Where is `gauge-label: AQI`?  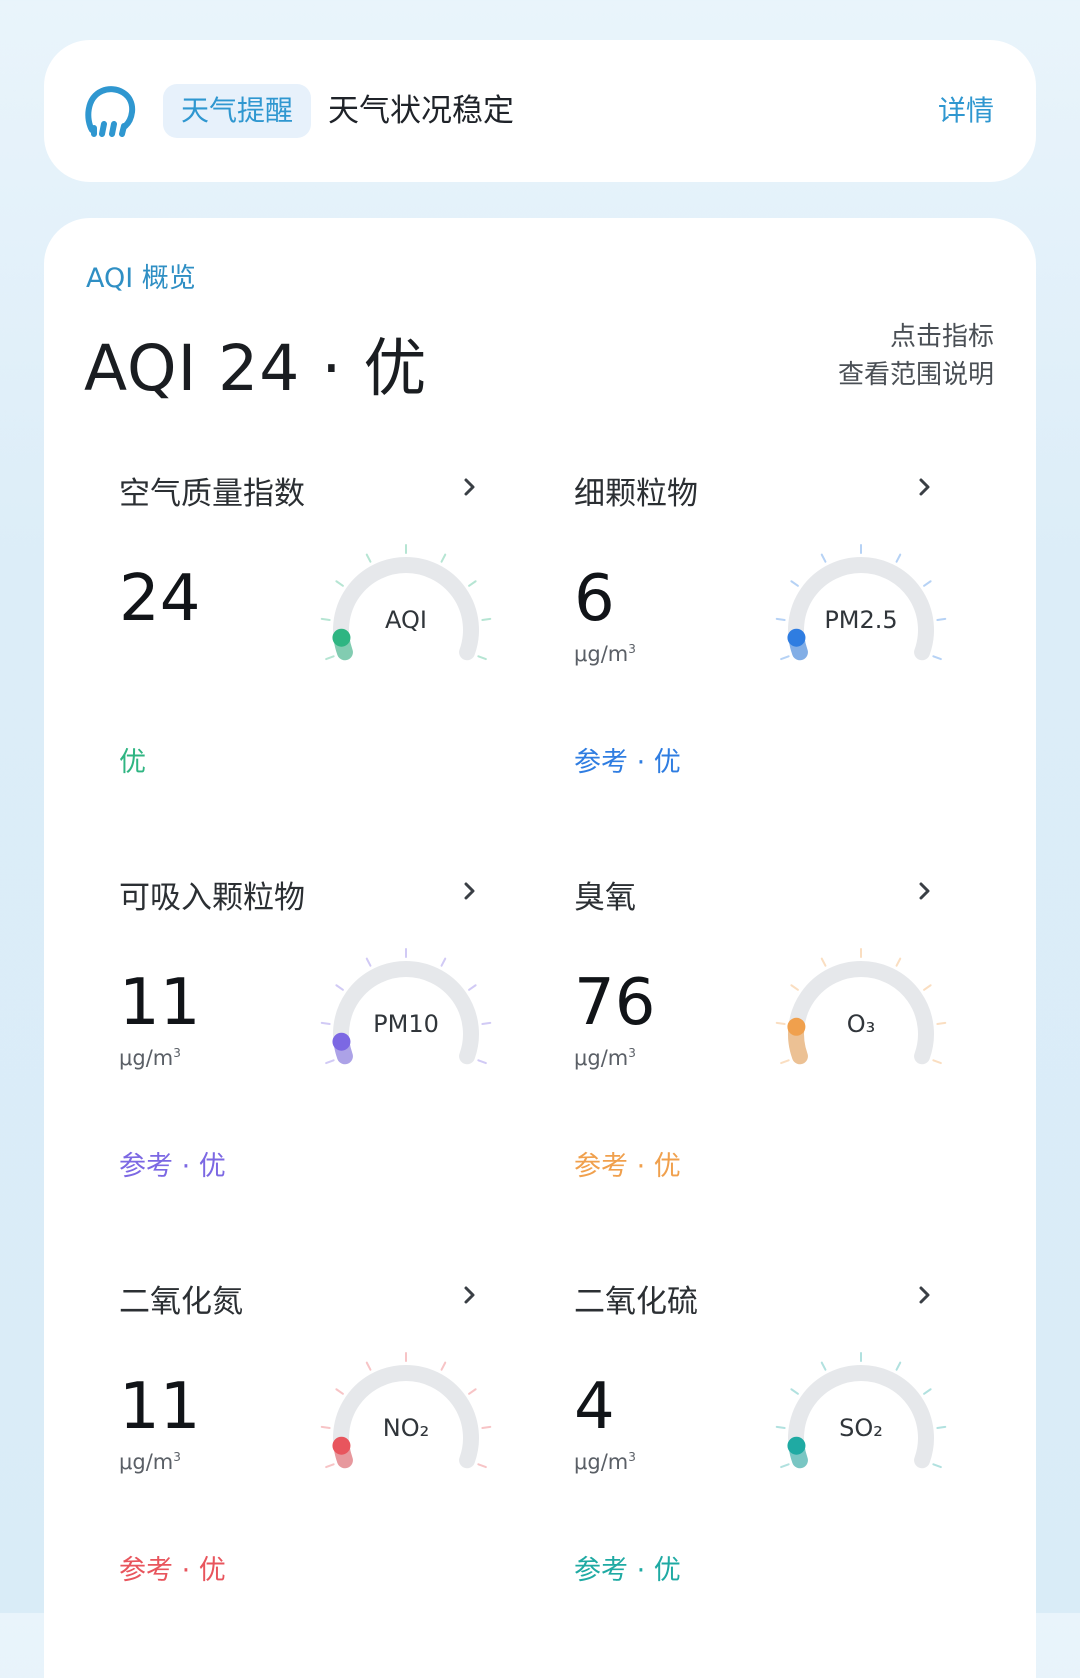
gauge-label: AQI is located at coordinates (406, 620).